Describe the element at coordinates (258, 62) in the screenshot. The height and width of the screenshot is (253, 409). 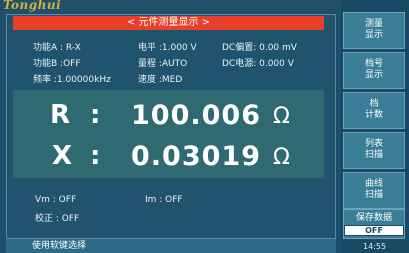
I see `dc-source-param: DC电源: 0.000 V` at that location.